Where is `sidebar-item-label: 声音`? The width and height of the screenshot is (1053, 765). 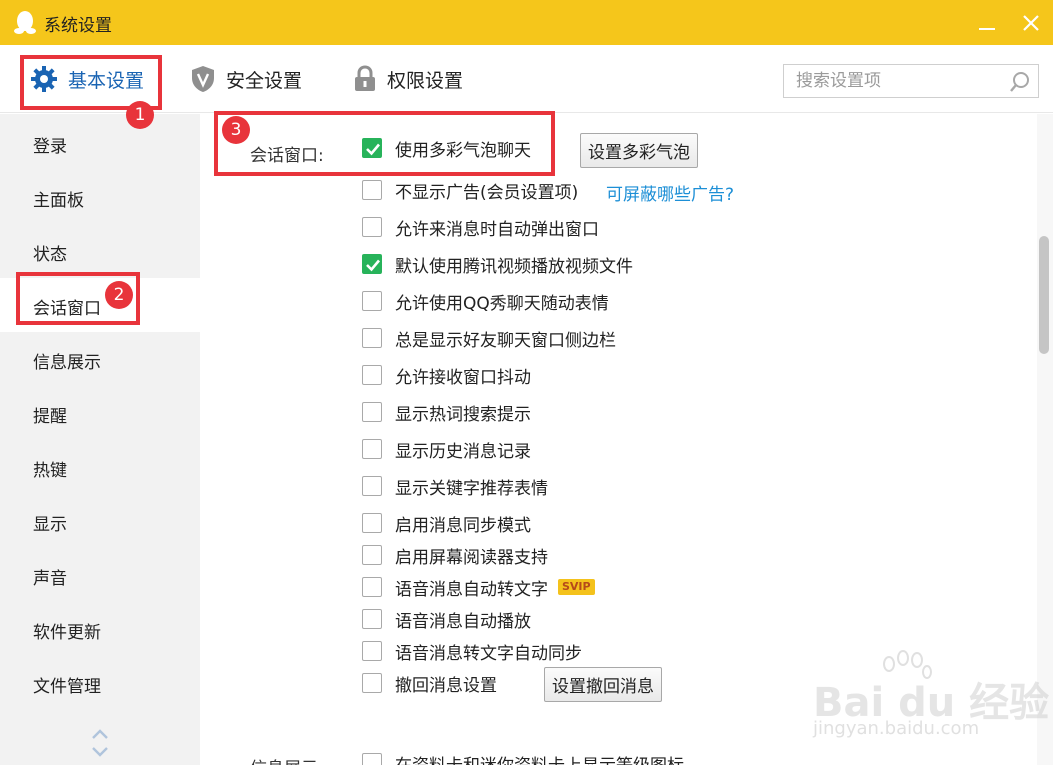
sidebar-item-label: 声音 is located at coordinates (50, 579).